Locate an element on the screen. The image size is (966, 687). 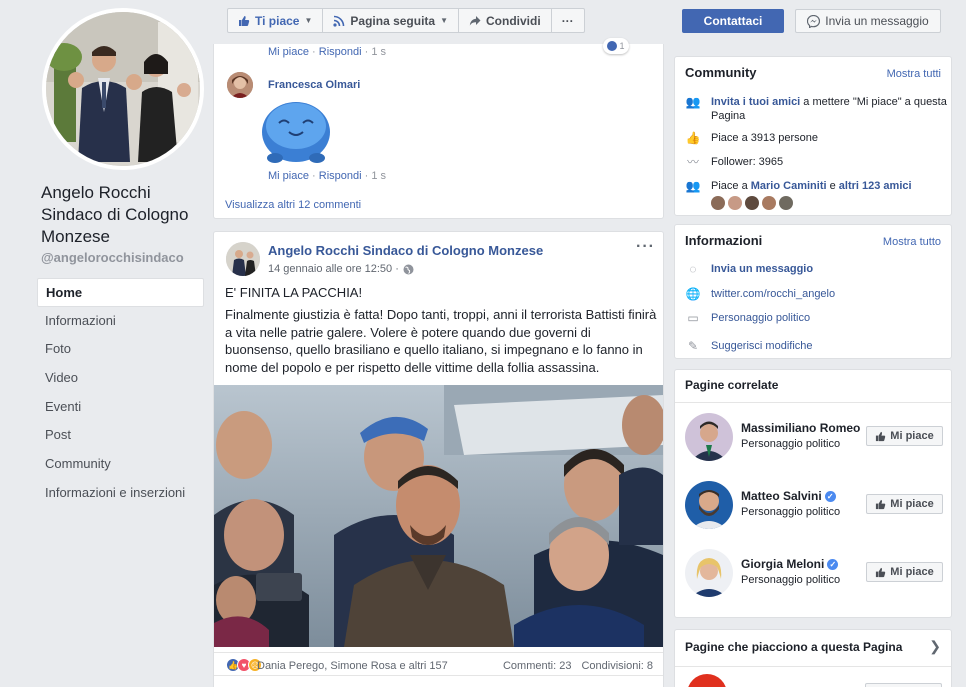
info-suggest-row: ✎ Suggerisci modifiche is located at coordinates (816, 346).